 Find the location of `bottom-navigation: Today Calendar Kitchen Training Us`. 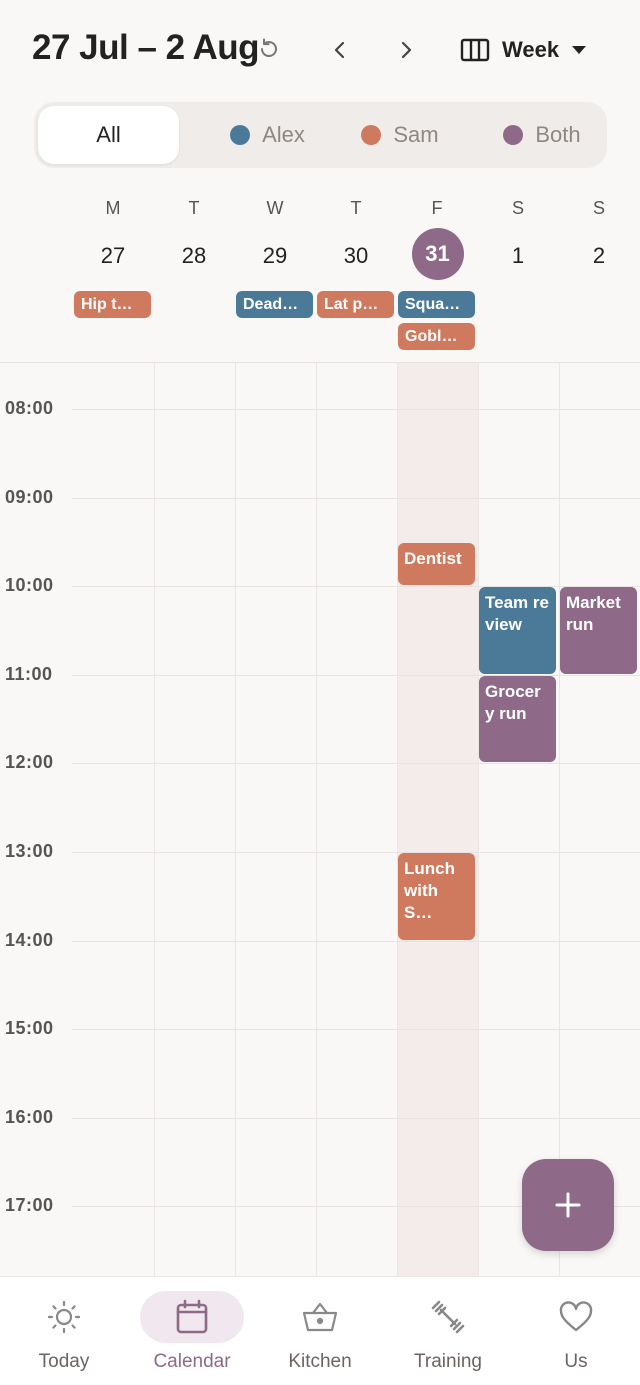

bottom-navigation: Today Calendar Kitchen Training Us is located at coordinates (320, 1330).